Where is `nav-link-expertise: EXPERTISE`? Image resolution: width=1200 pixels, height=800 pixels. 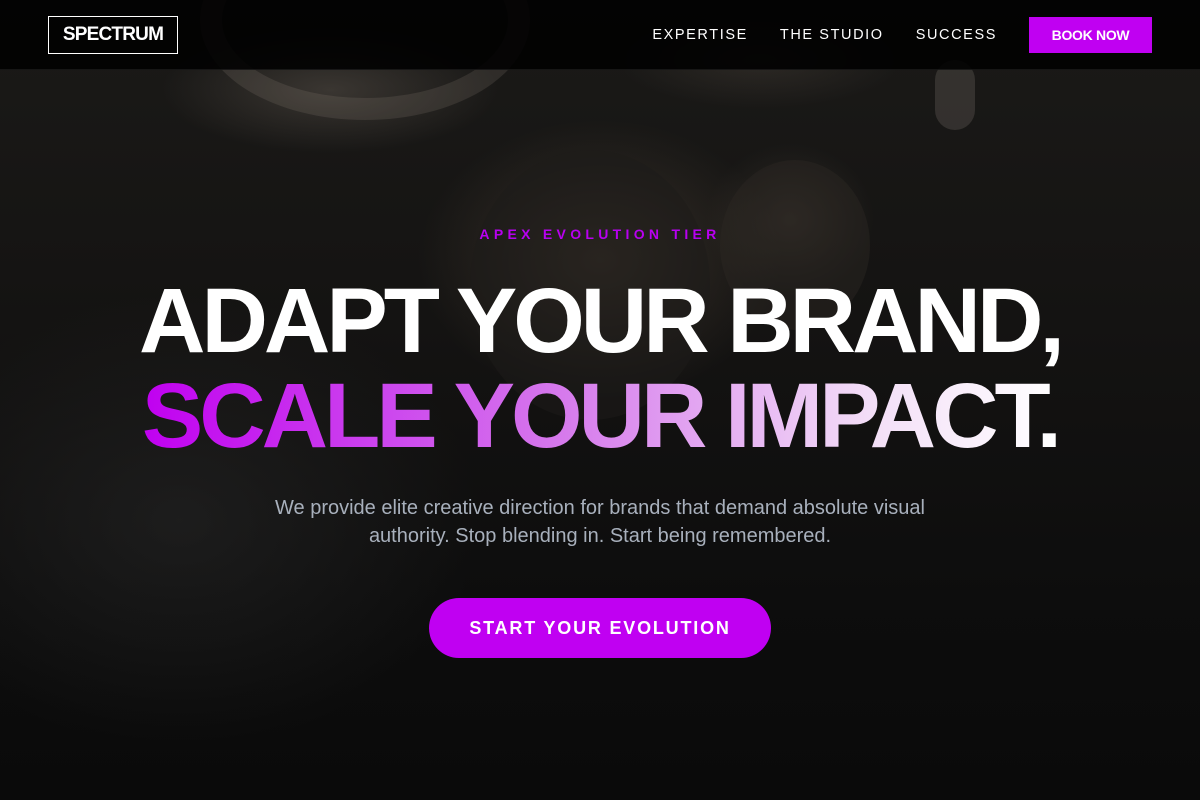
nav-link-expertise: EXPERTISE is located at coordinates (700, 35).